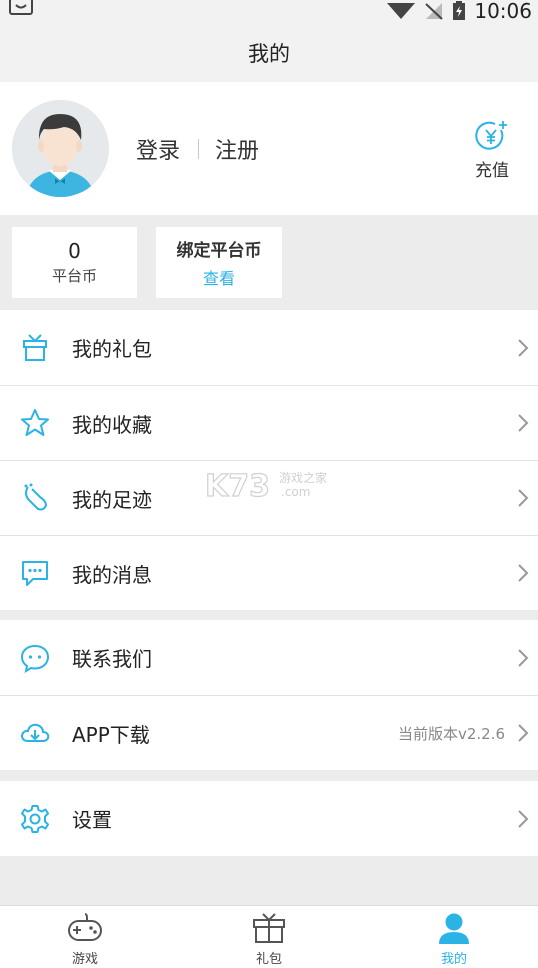 The height and width of the screenshot is (968, 538). What do you see at coordinates (269, 12) in the screenshot?
I see `status-bar: 10:06` at bounding box center [269, 12].